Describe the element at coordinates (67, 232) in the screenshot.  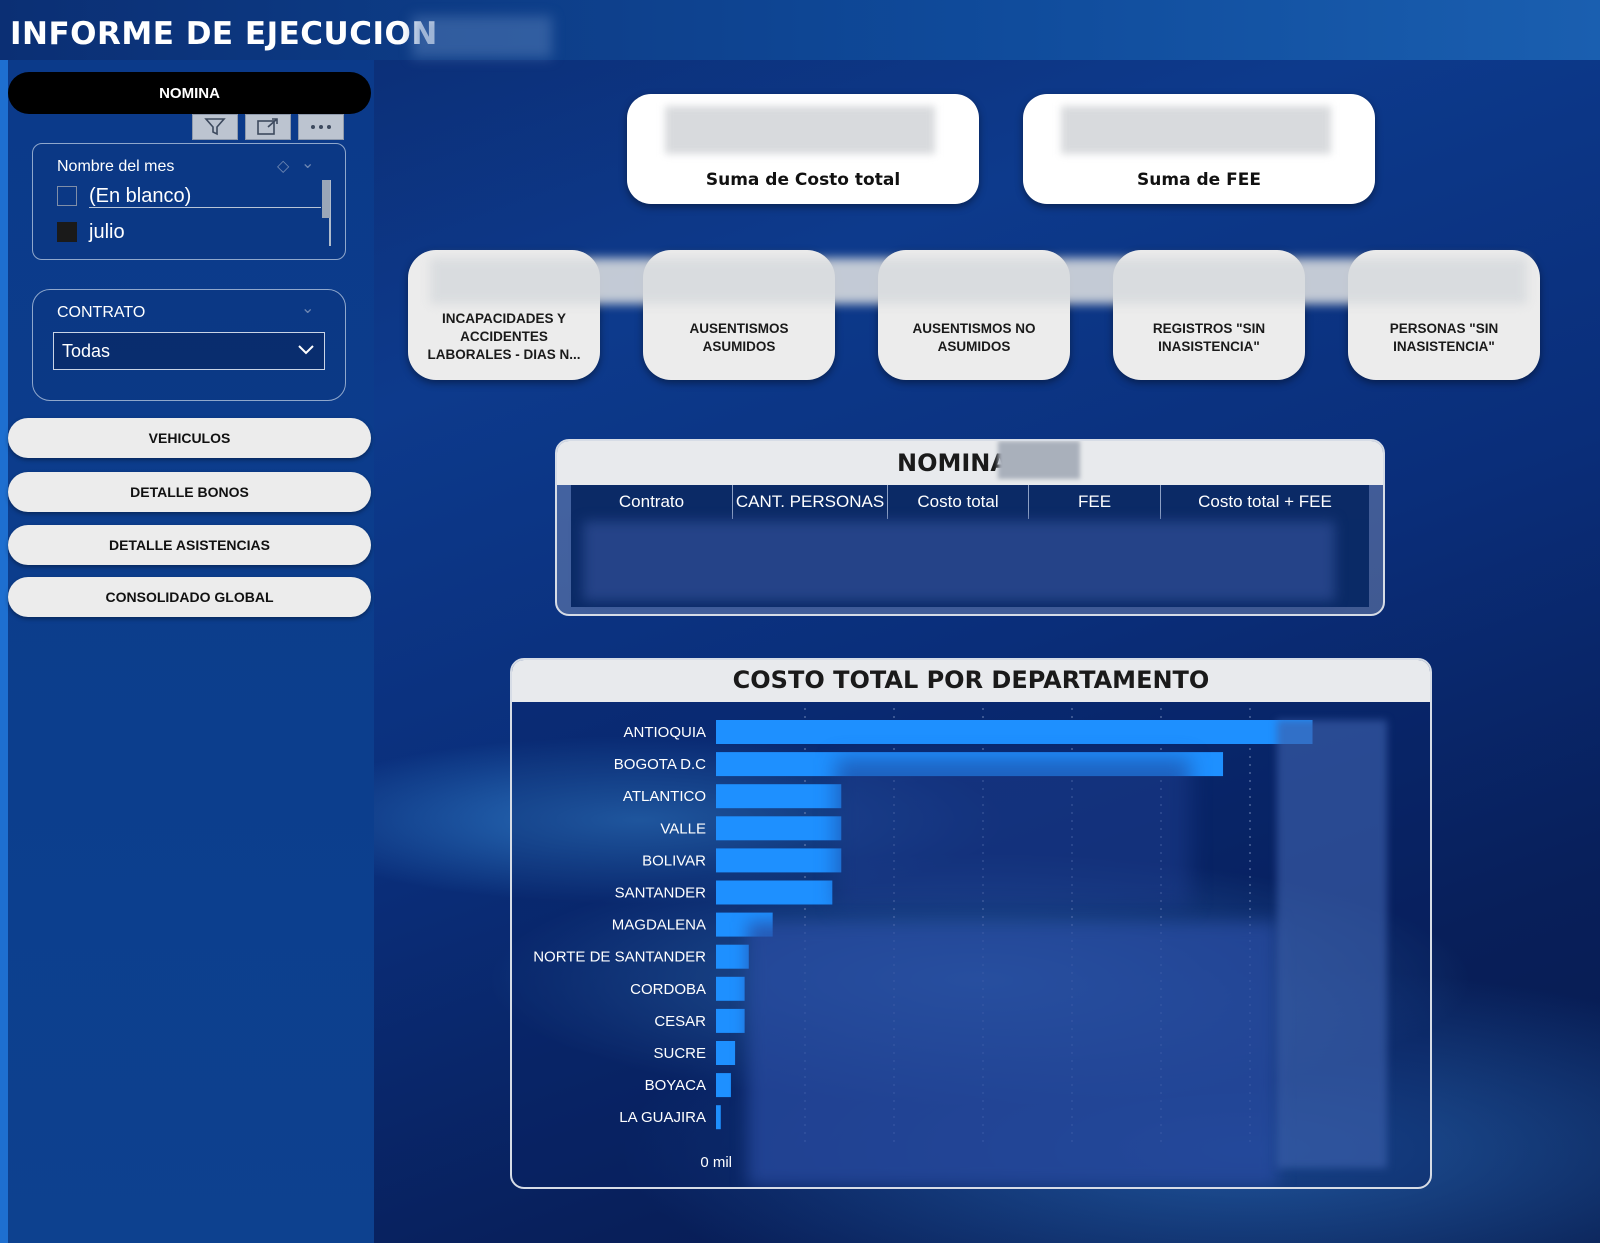
I see `checkbox-checked` at that location.